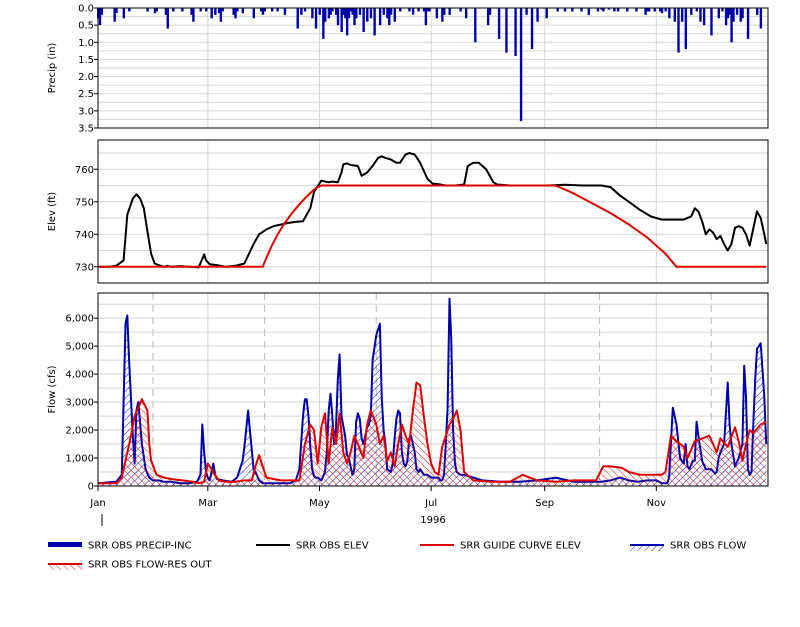 The image size is (800, 627). Describe the element at coordinates (432, 433) in the screenshot. I see `series-srr-obs-flow-res-out` at that location.